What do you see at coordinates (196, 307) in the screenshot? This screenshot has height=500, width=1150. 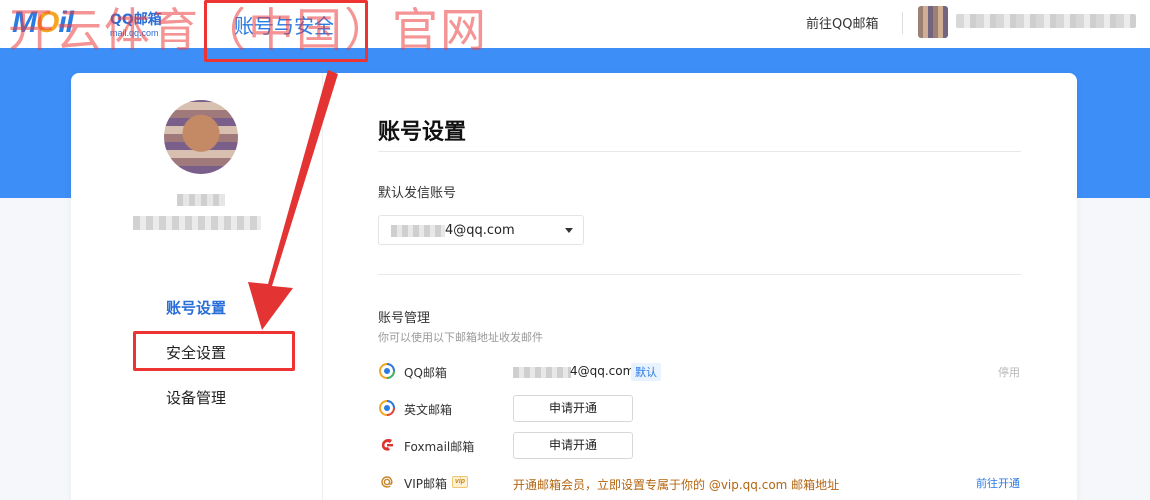 I see `sidebar-item-account-settings: 账号设置` at bounding box center [196, 307].